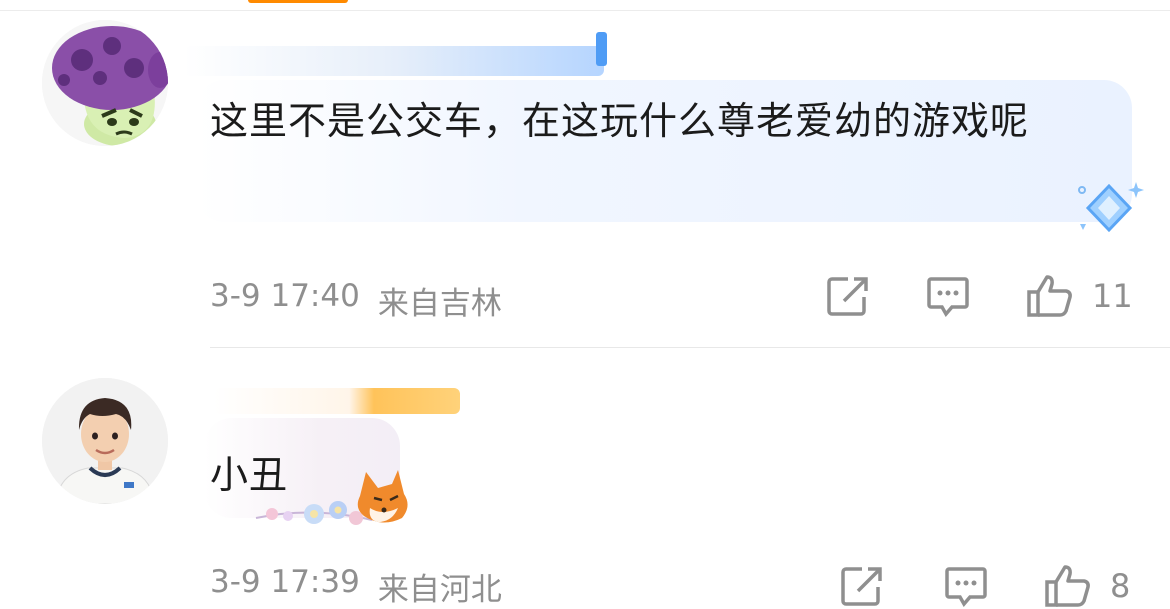 This screenshot has width=1170, height=609. I want to click on young-man-avatar-icon, so click(105, 441).